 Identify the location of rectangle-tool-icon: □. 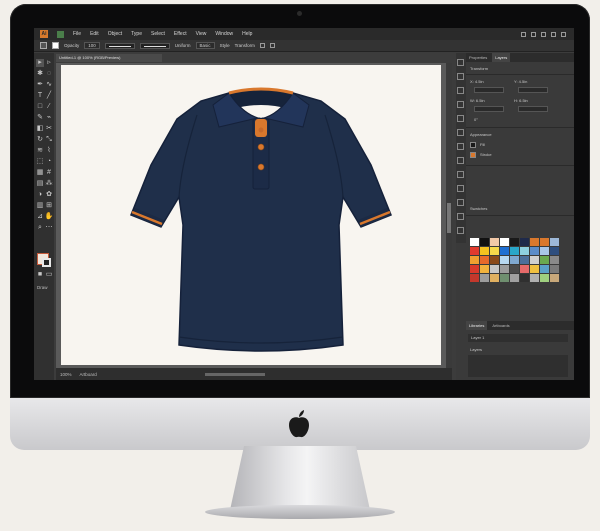
(40, 107).